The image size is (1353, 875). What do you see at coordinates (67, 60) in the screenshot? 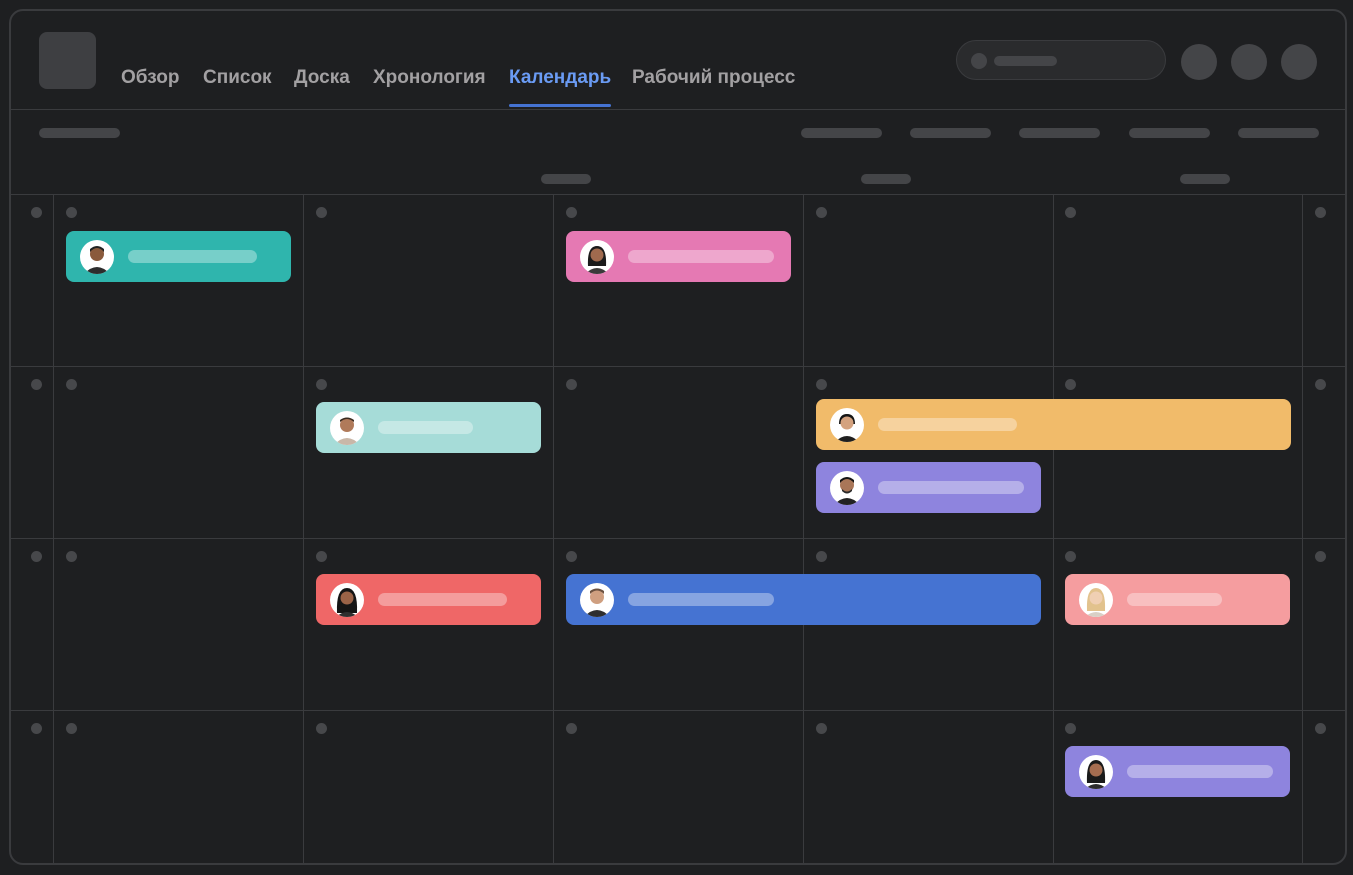
I see `project-icon` at bounding box center [67, 60].